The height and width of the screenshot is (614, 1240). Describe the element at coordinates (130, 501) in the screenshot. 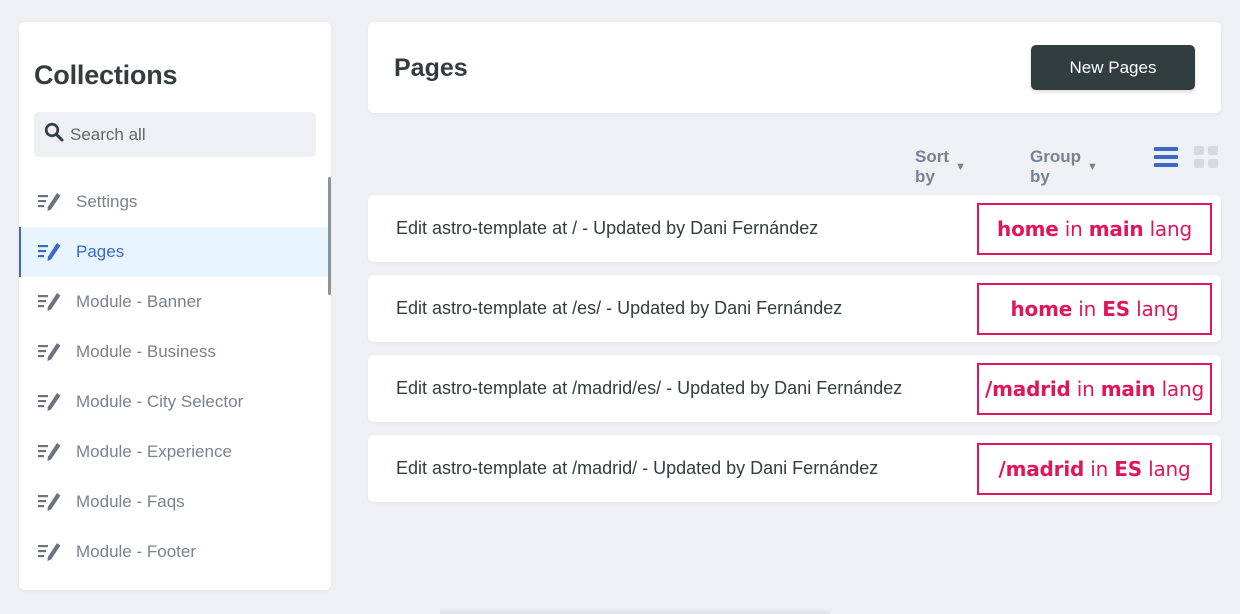

I see `sidebar-item-label: Module - Faqs` at that location.